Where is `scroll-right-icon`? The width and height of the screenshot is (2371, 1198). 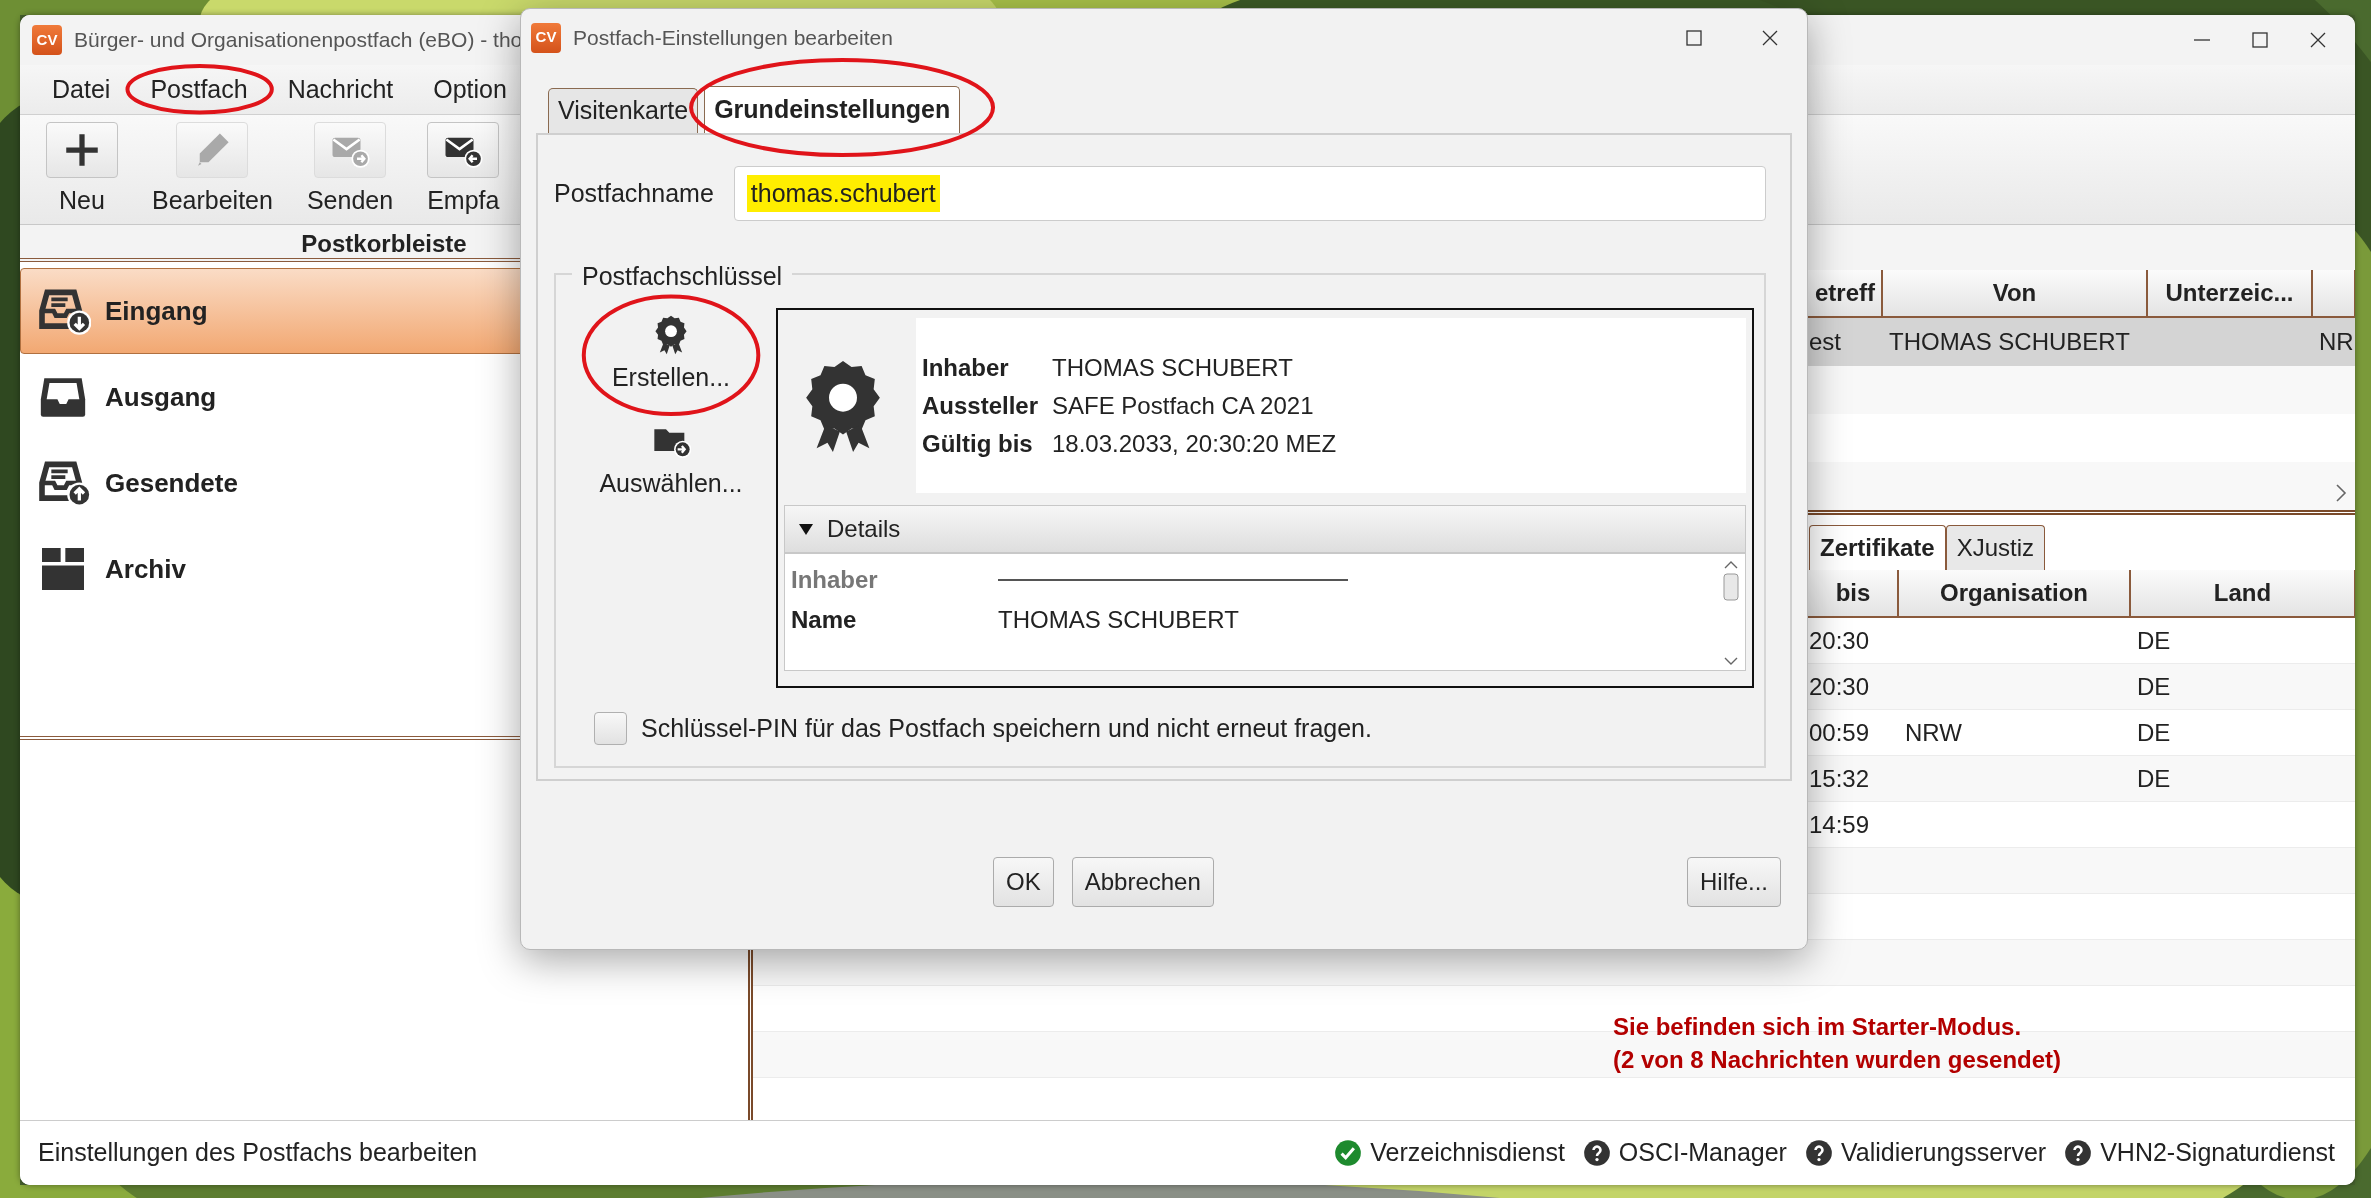
scroll-right-icon is located at coordinates (2341, 493).